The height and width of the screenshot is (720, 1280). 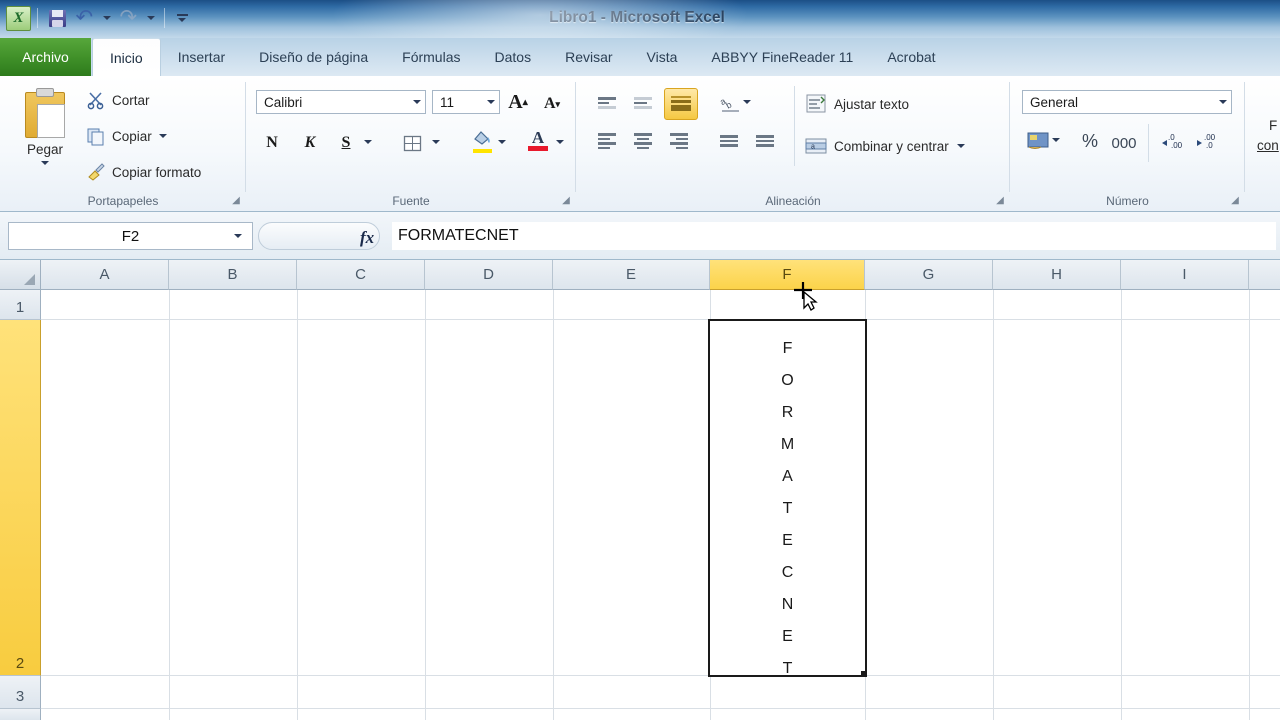 I want to click on font-color-button: A, so click(x=538, y=141).